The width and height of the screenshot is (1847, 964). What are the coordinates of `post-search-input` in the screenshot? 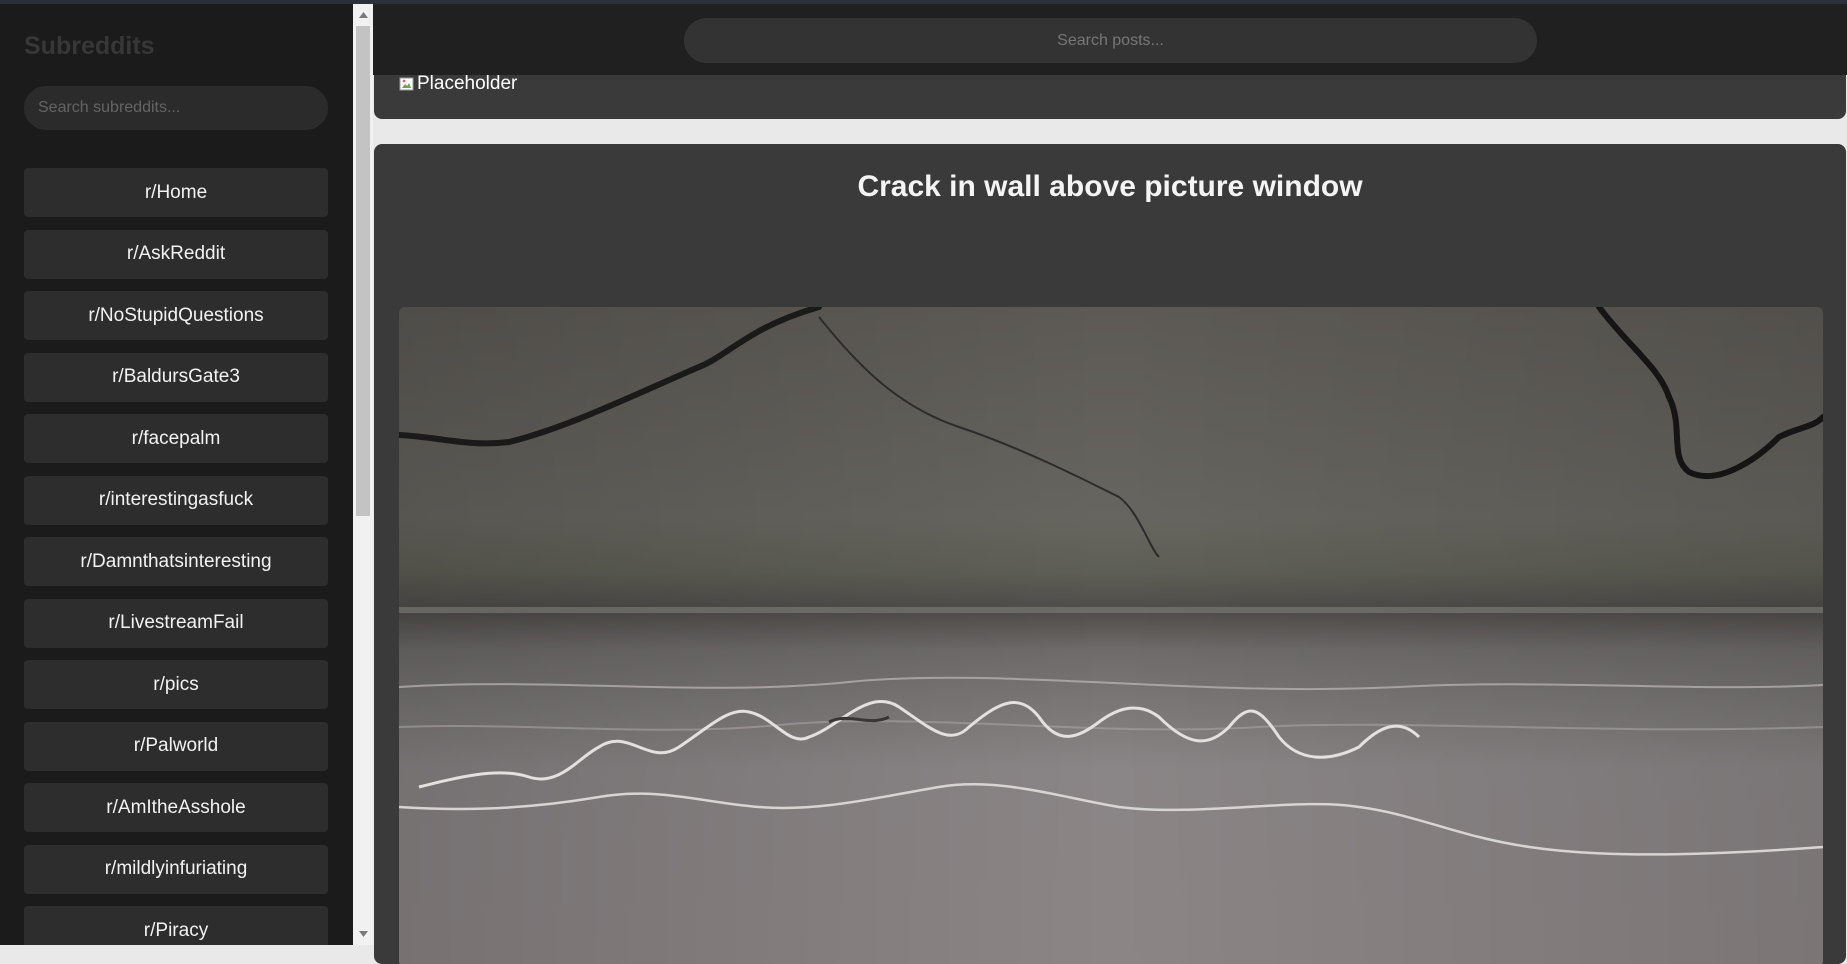 It's located at (1110, 40).